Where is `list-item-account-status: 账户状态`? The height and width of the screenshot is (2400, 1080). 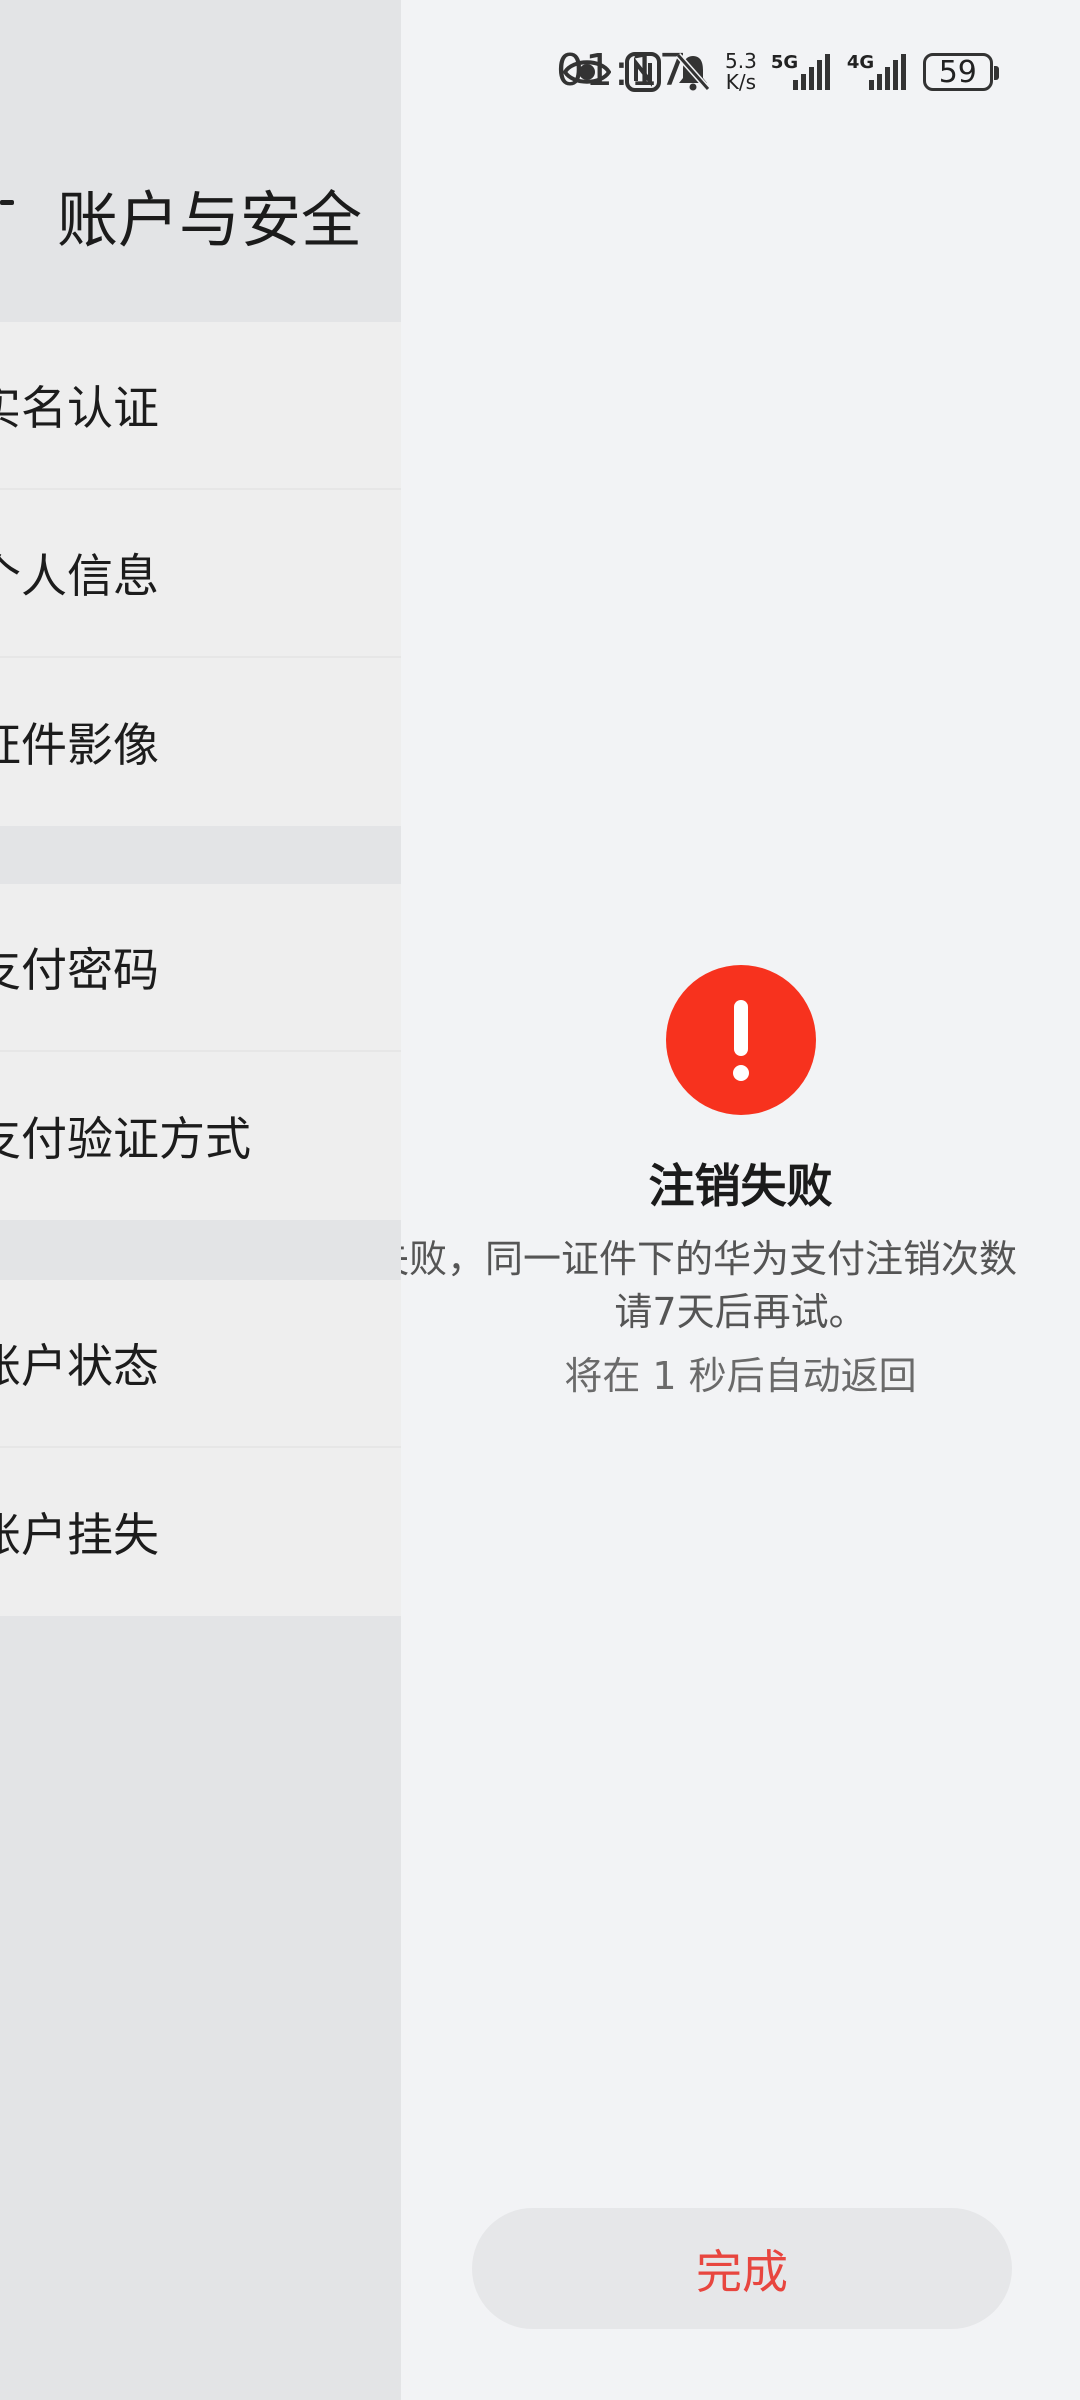 list-item-account-status: 账户状态 is located at coordinates (200, 1364).